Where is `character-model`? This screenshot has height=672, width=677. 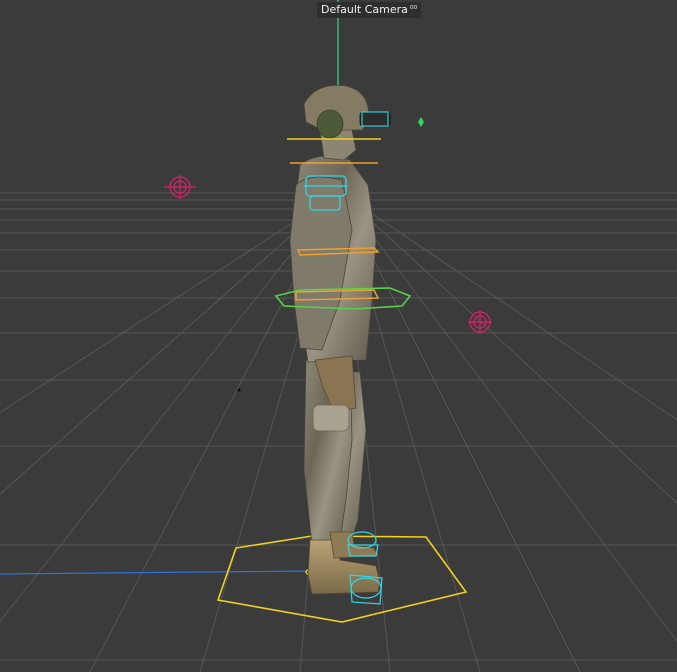 character-model is located at coordinates (340, 340).